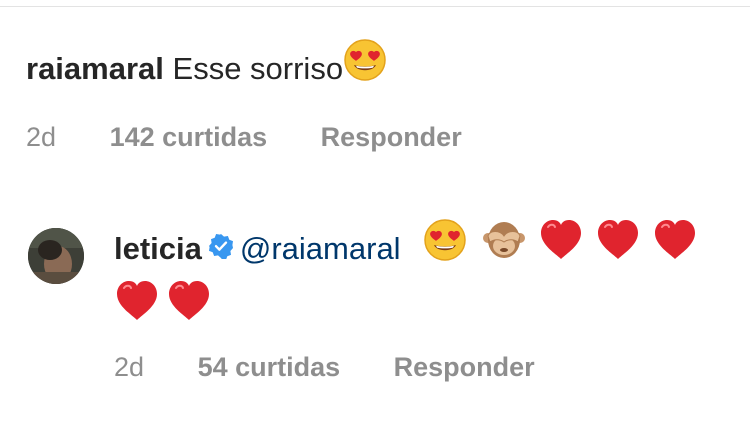 This screenshot has height=421, width=750. Describe the element at coordinates (375, 3) in the screenshot. I see `top-divider` at that location.